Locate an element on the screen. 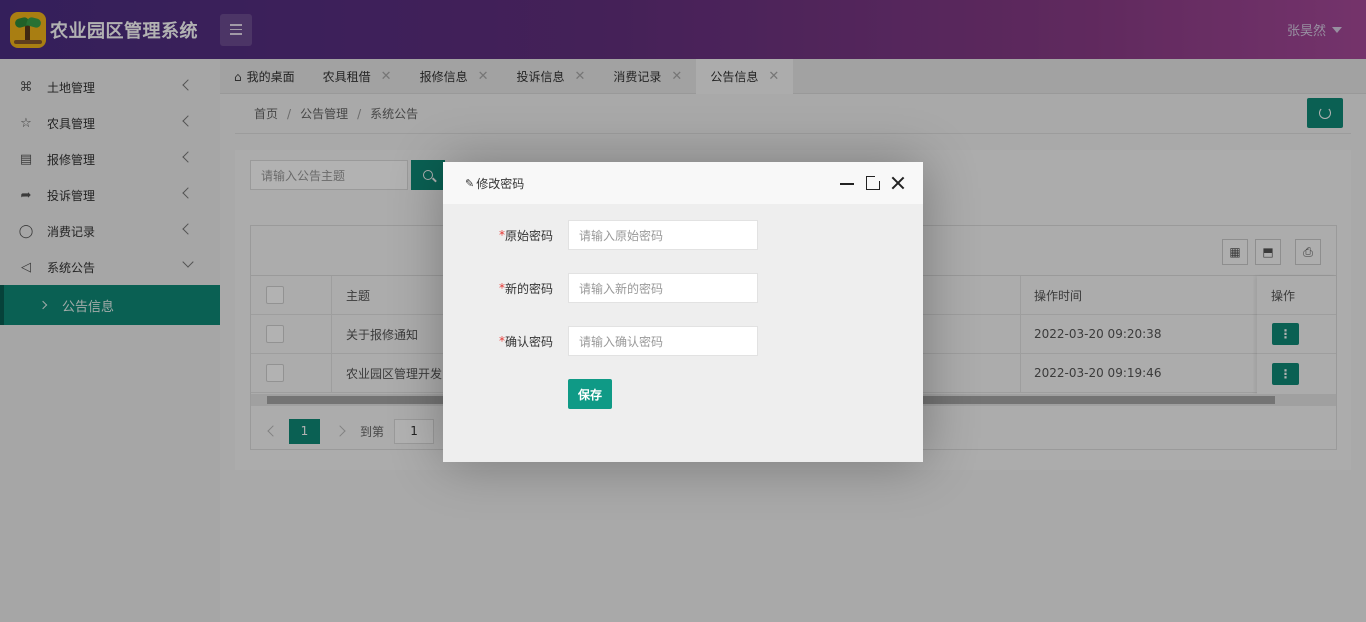 The height and width of the screenshot is (622, 1366). dialog-title: 修改密码 is located at coordinates (500, 183).